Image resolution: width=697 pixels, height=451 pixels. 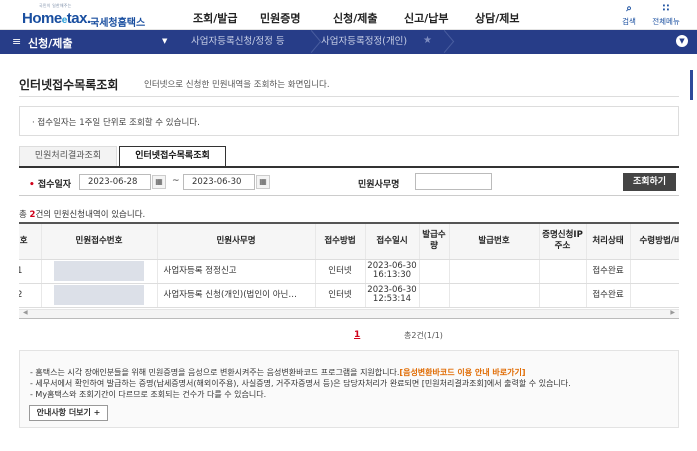 What do you see at coordinates (629, 8) in the screenshot?
I see `search-icon: ⌕` at bounding box center [629, 8].